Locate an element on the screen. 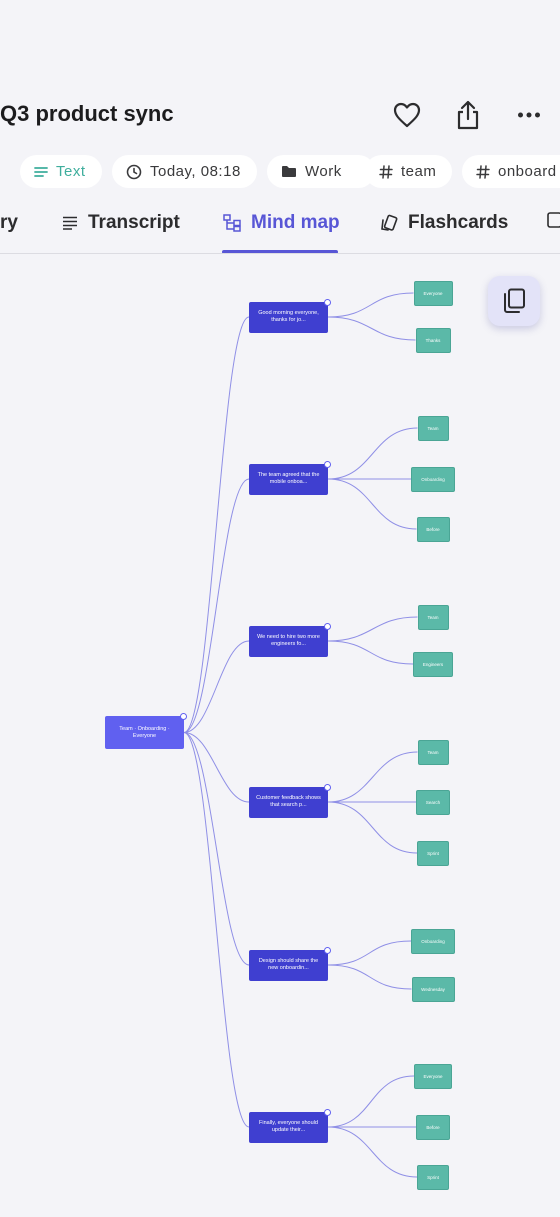 The width and height of the screenshot is (560, 1217). root-node: Team · Onboarding · Everyone is located at coordinates (146, 731).